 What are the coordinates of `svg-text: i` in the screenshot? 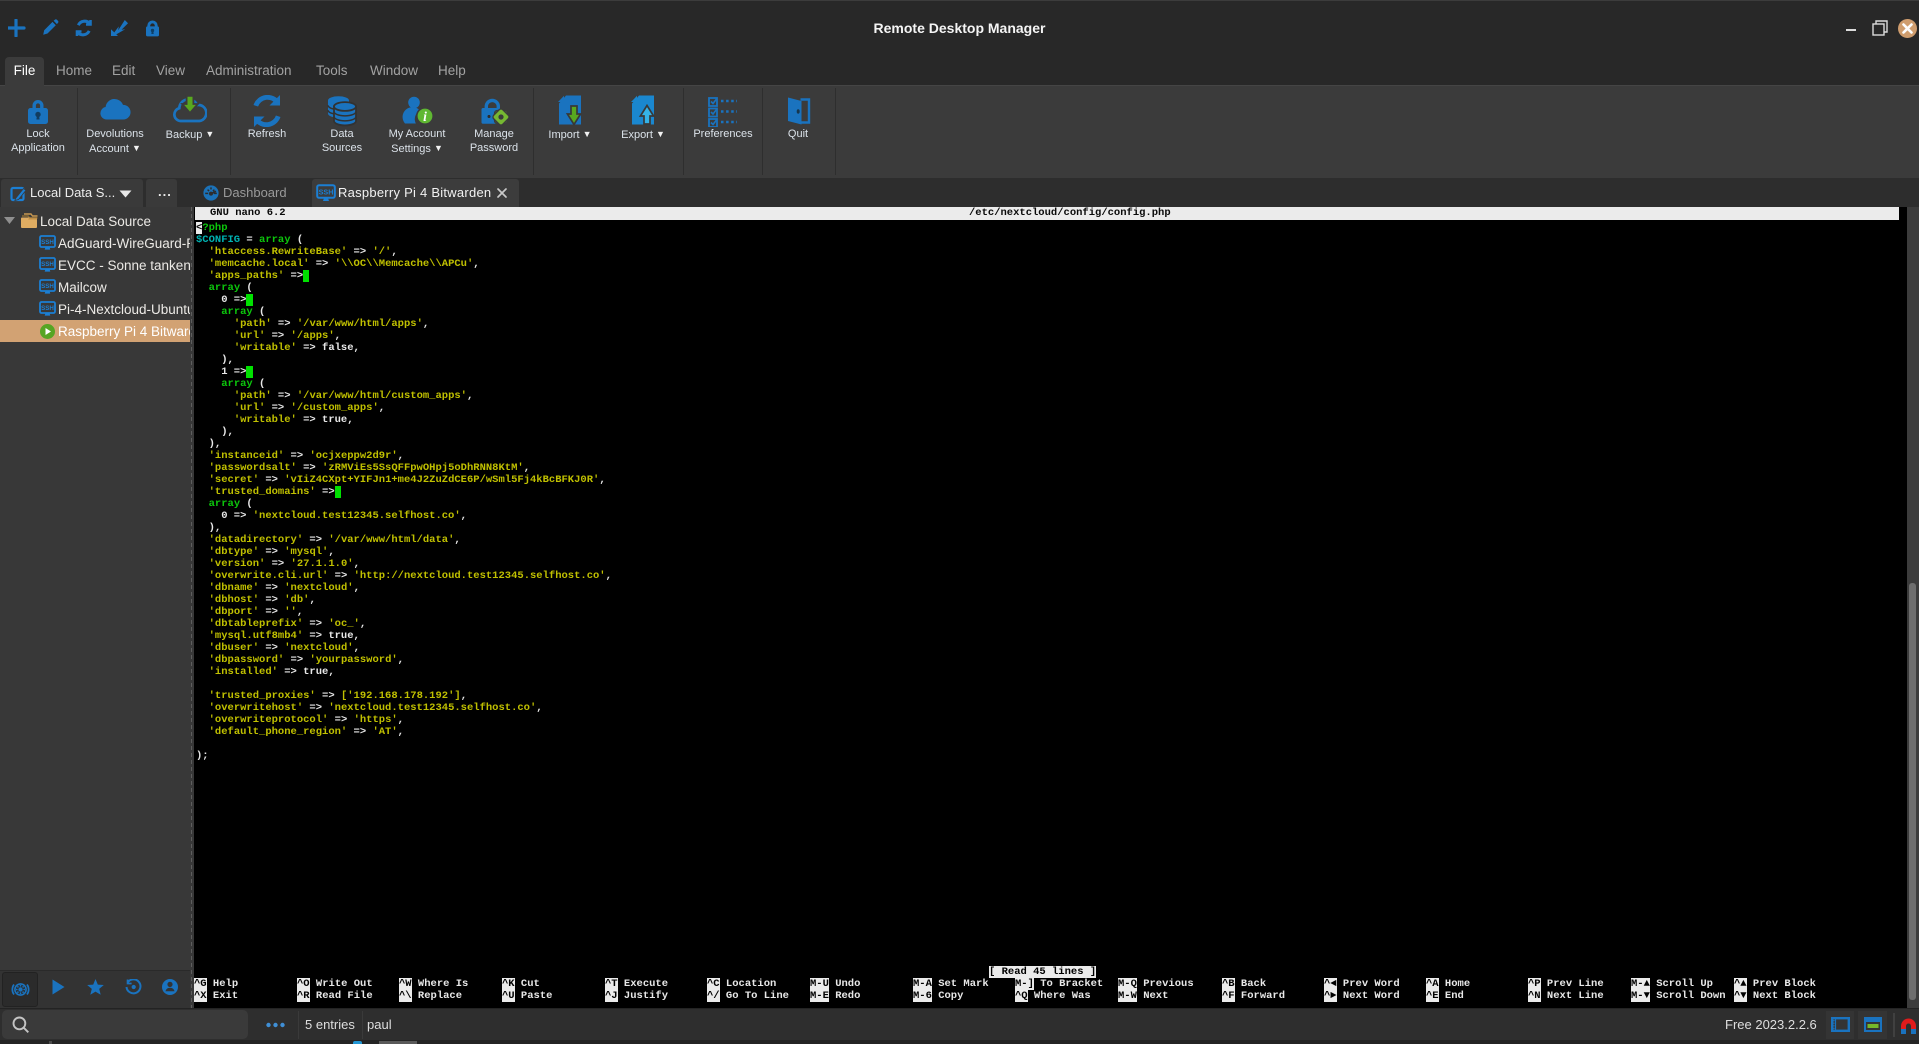 It's located at (425, 116).